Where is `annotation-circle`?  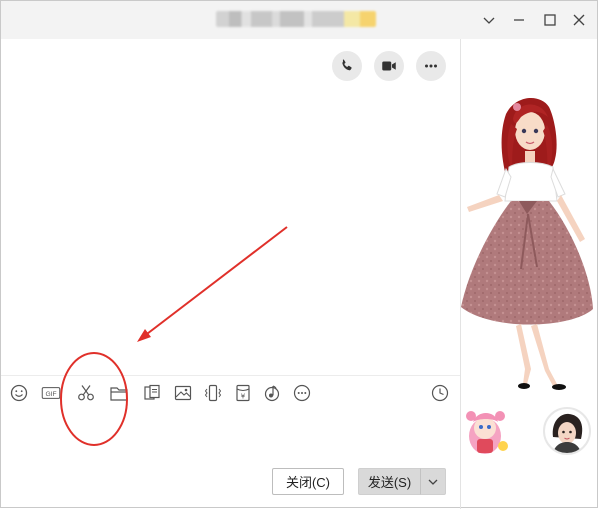
annotation-circle is located at coordinates (94, 399).